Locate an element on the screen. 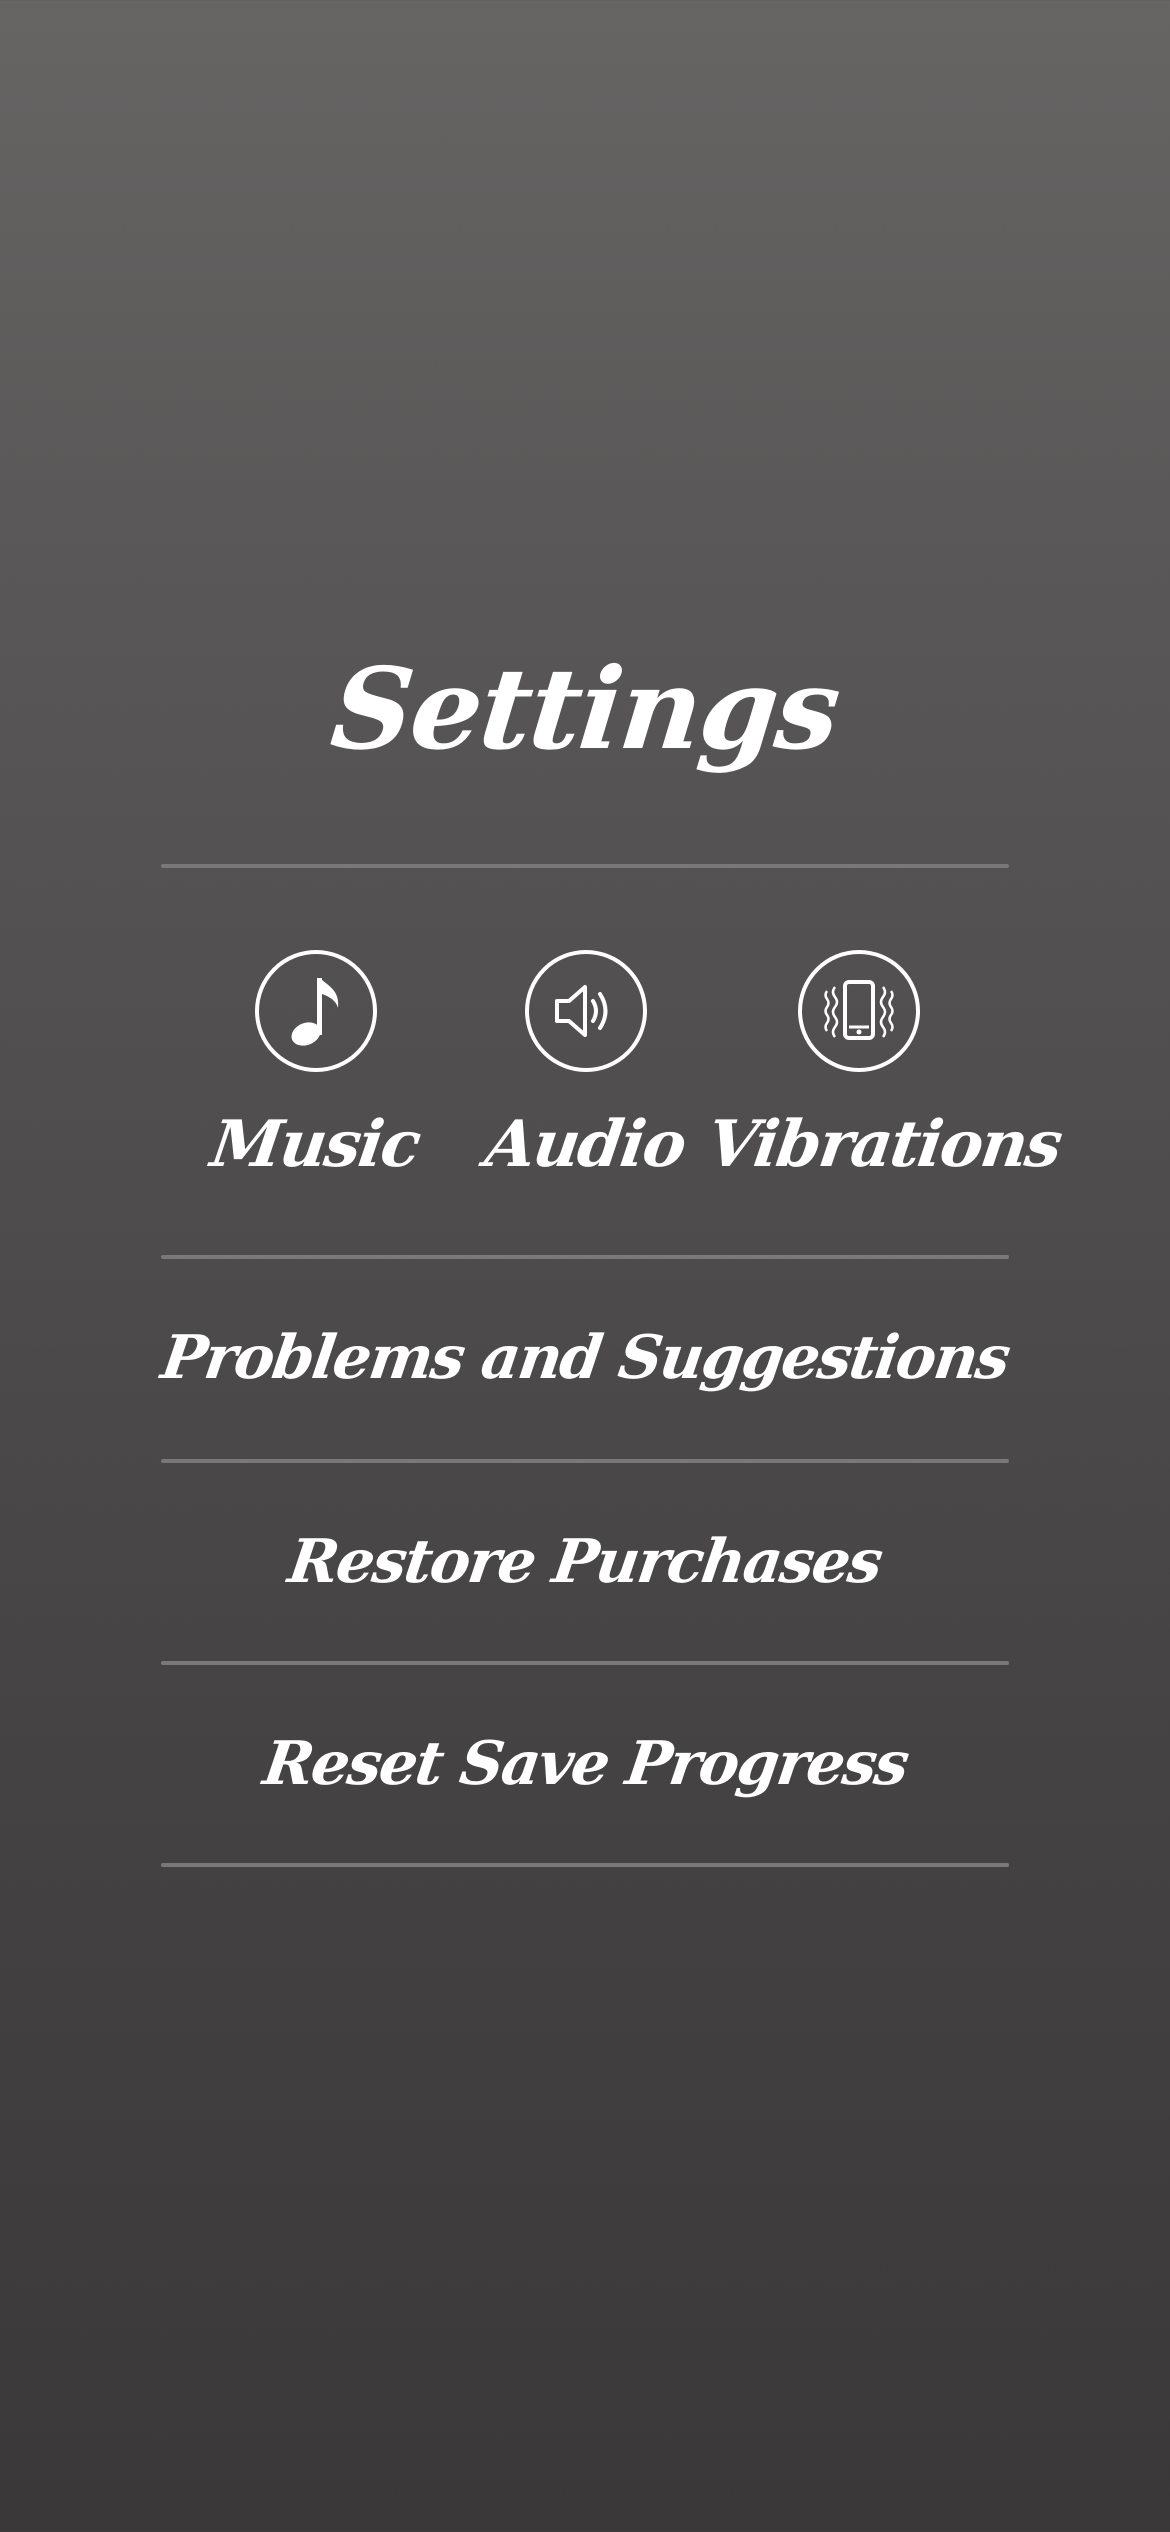 The image size is (1170, 2532). audio-toggle: Audio is located at coordinates (585, 1075).